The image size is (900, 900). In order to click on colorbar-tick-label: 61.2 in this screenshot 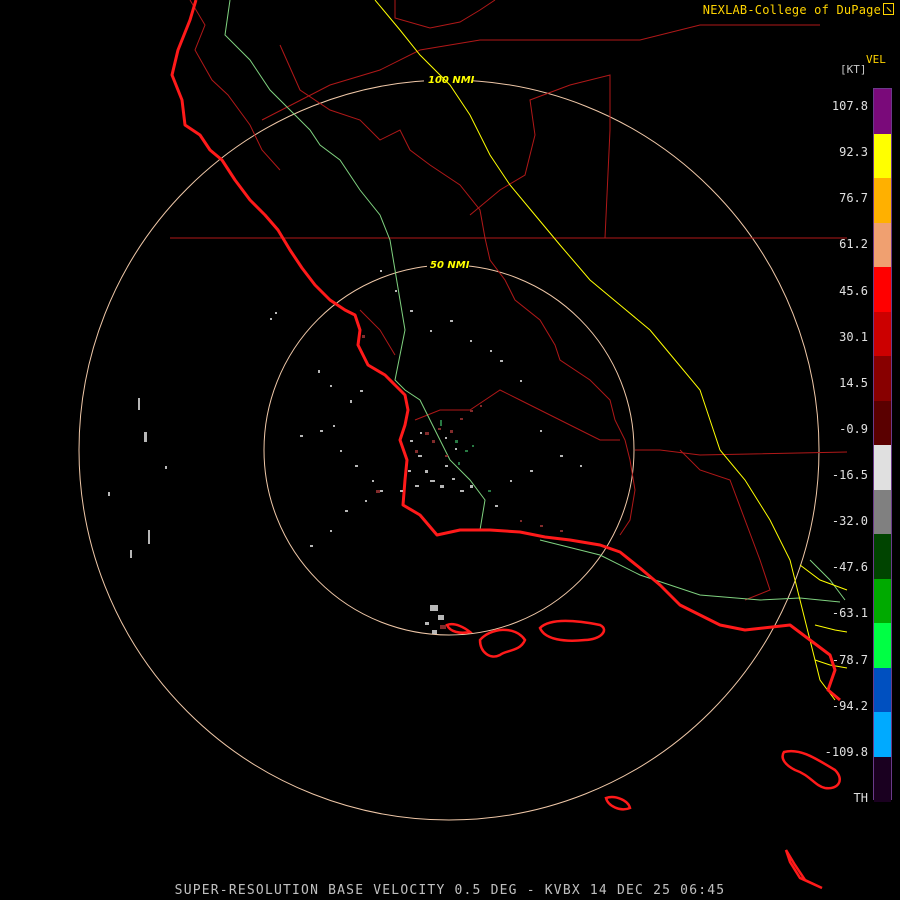, I will do `click(853, 244)`.